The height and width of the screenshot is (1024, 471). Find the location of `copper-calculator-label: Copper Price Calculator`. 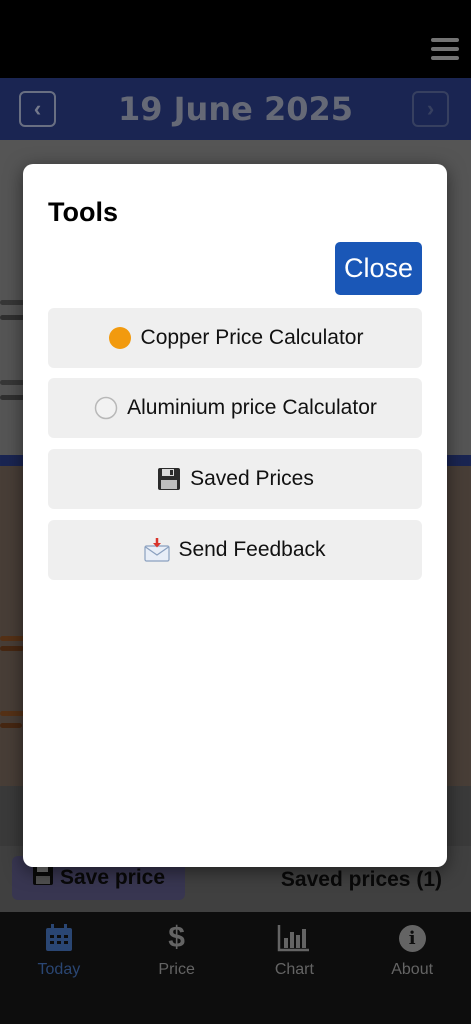

copper-calculator-label: Copper Price Calculator is located at coordinates (252, 337).